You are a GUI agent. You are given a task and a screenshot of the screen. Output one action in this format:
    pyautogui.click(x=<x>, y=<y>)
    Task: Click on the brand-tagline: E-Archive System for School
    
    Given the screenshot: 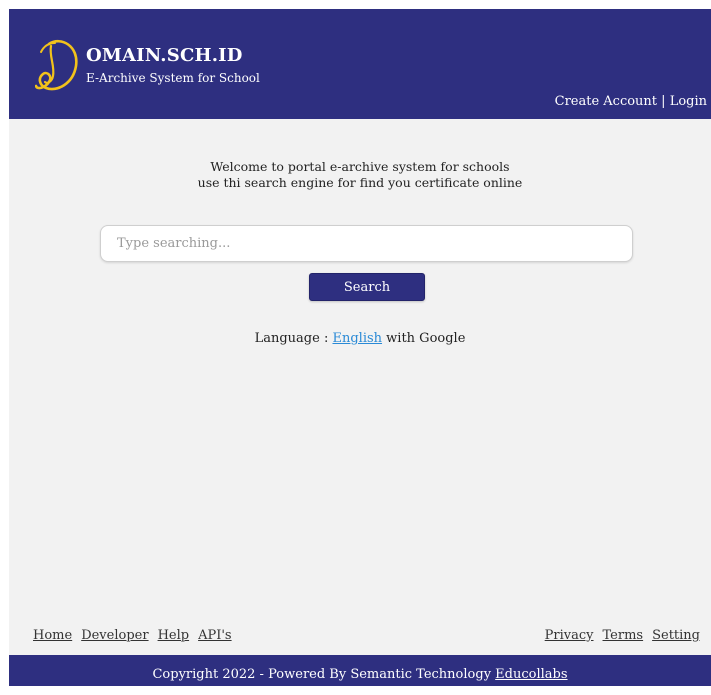 What is the action you would take?
    pyautogui.click(x=173, y=78)
    